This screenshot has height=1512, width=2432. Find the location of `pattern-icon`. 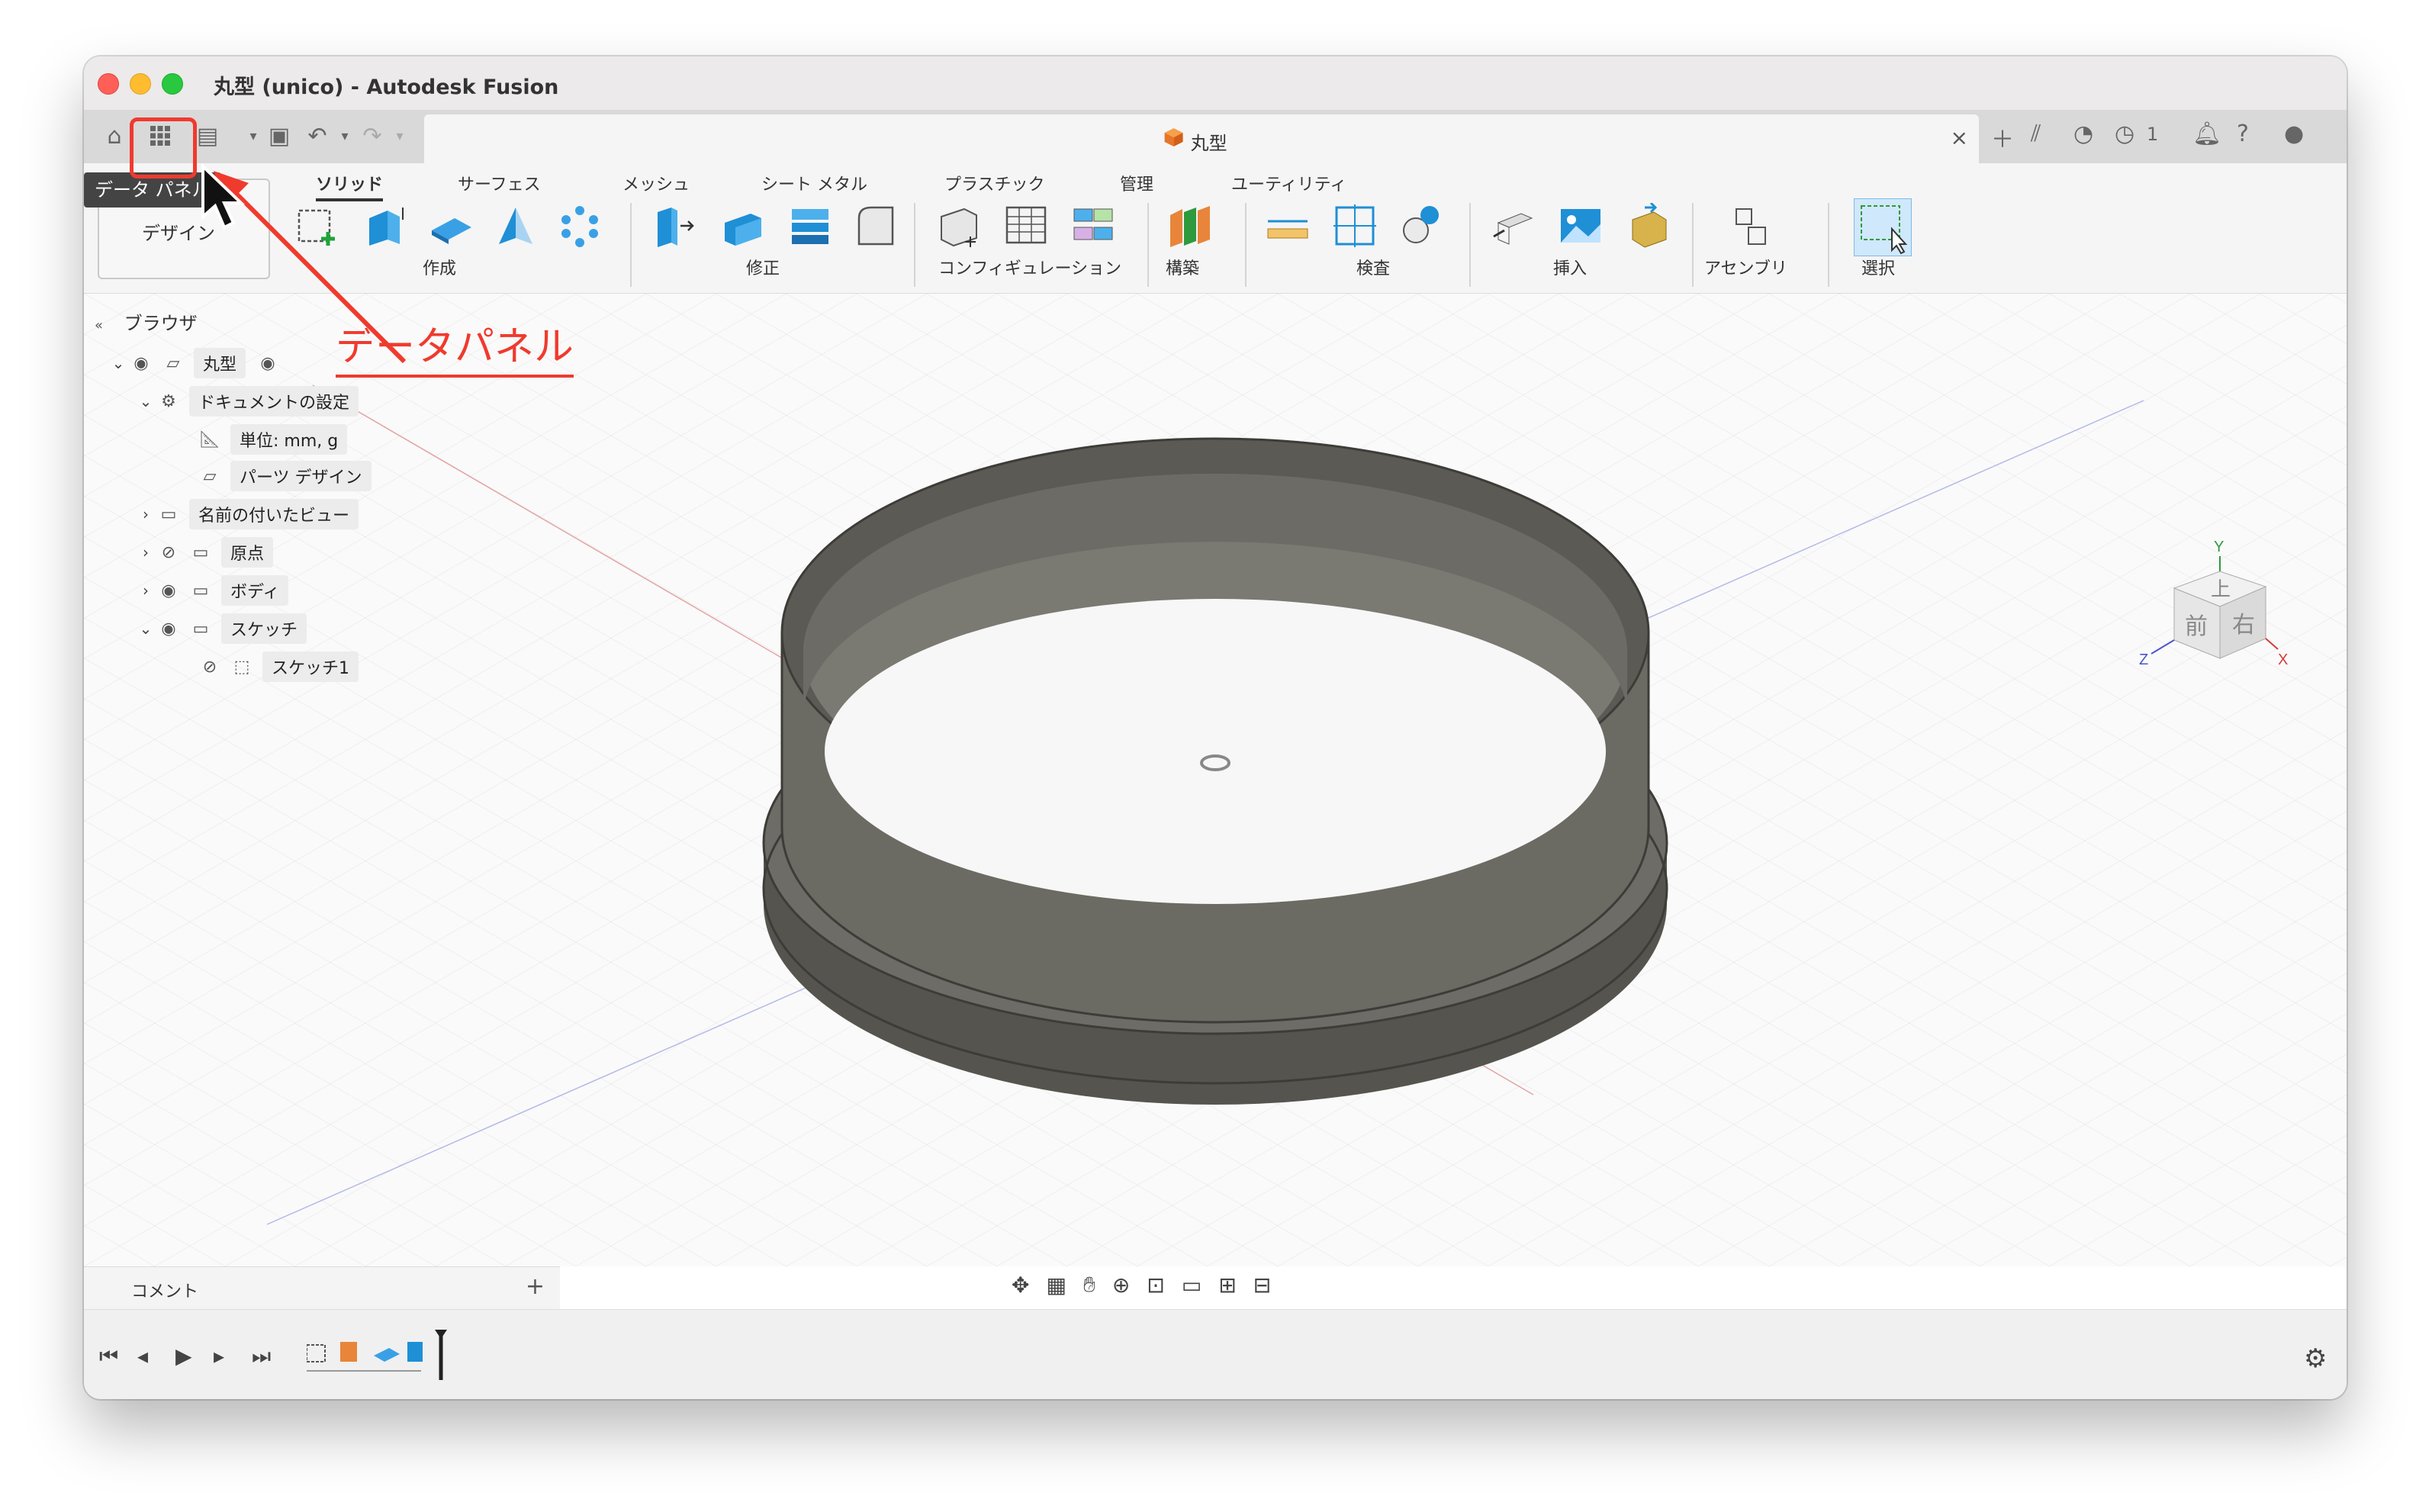

pattern-icon is located at coordinates (580, 226).